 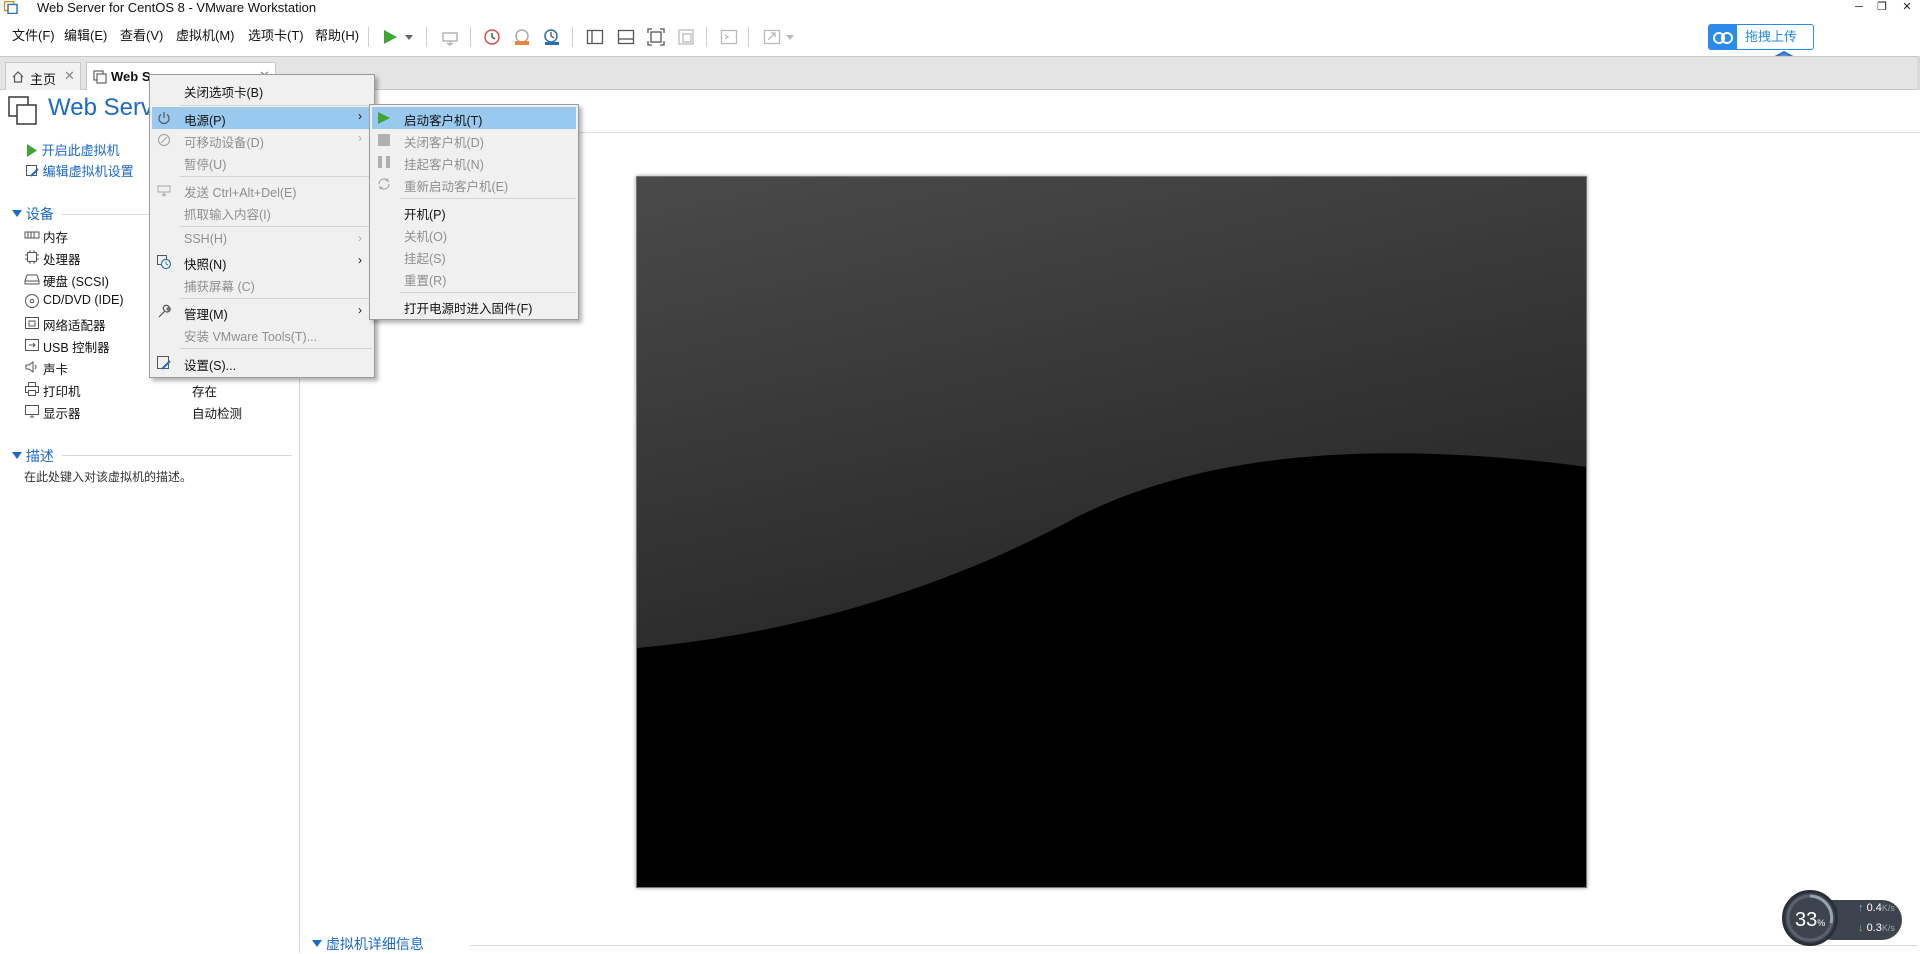 I want to click on show-library-icon, so click(x=595, y=37).